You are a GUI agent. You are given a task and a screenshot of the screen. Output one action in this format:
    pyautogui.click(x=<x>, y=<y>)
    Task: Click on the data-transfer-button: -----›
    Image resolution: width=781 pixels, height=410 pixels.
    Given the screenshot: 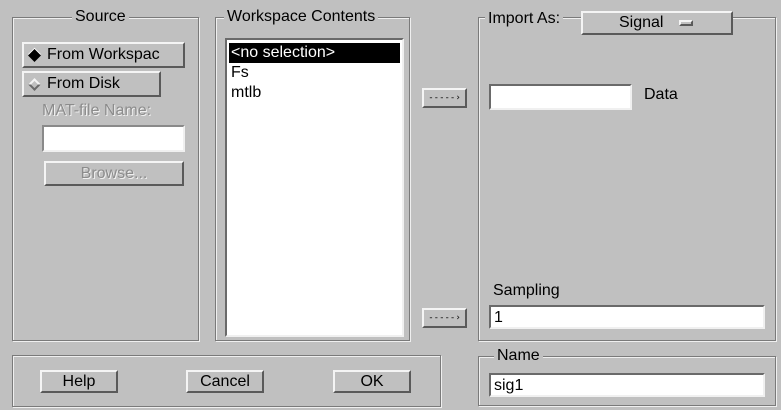 What is the action you would take?
    pyautogui.click(x=444, y=98)
    